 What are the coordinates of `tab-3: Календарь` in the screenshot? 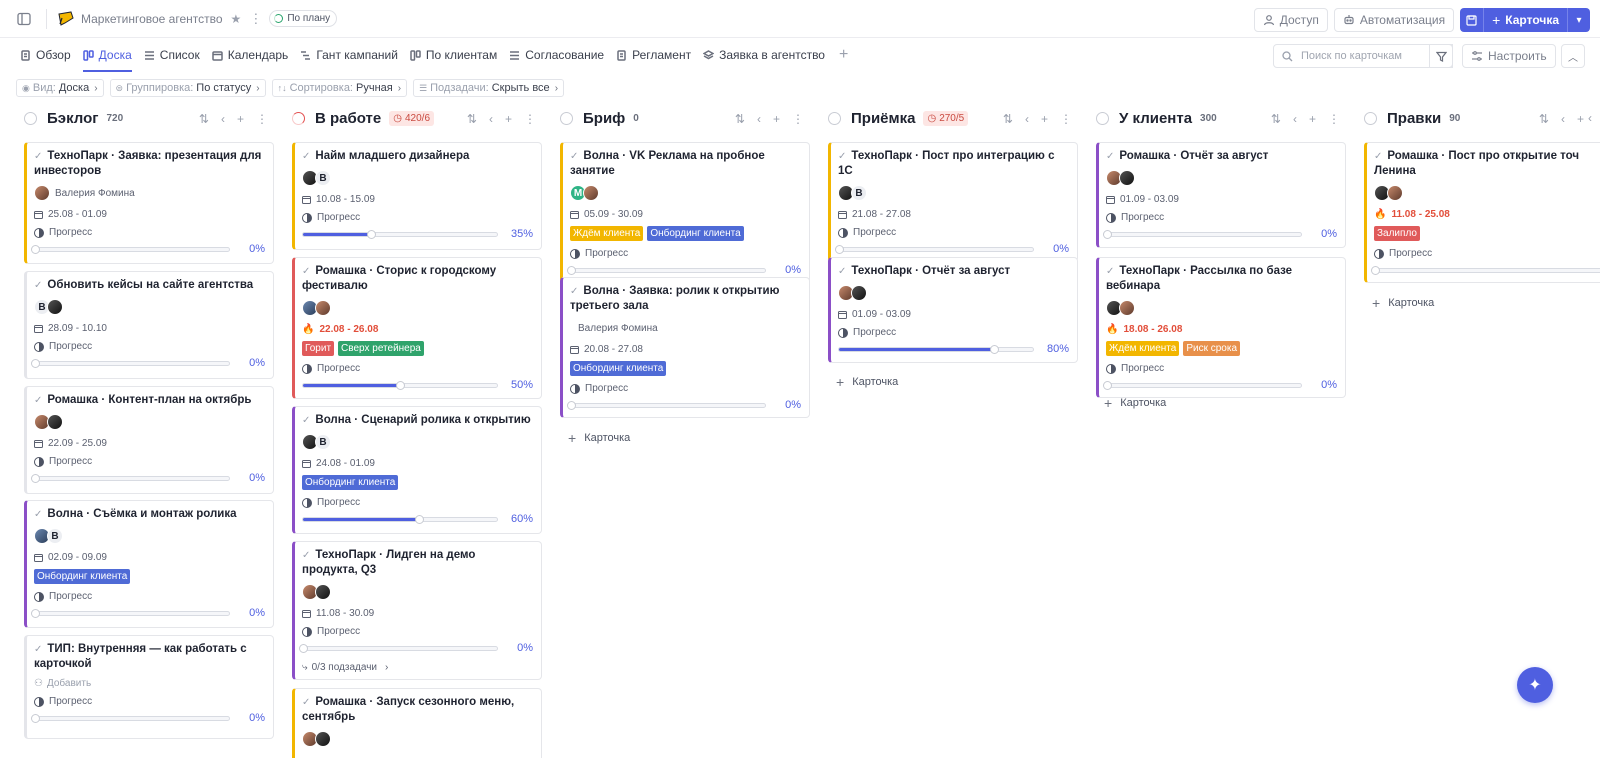 It's located at (249, 55).